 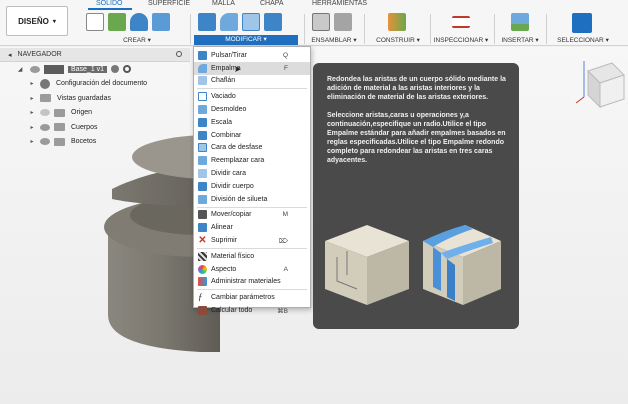 What do you see at coordinates (95, 98) in the screenshot?
I see `tree-item-named-views: ▸ Vistas guardadas` at bounding box center [95, 98].